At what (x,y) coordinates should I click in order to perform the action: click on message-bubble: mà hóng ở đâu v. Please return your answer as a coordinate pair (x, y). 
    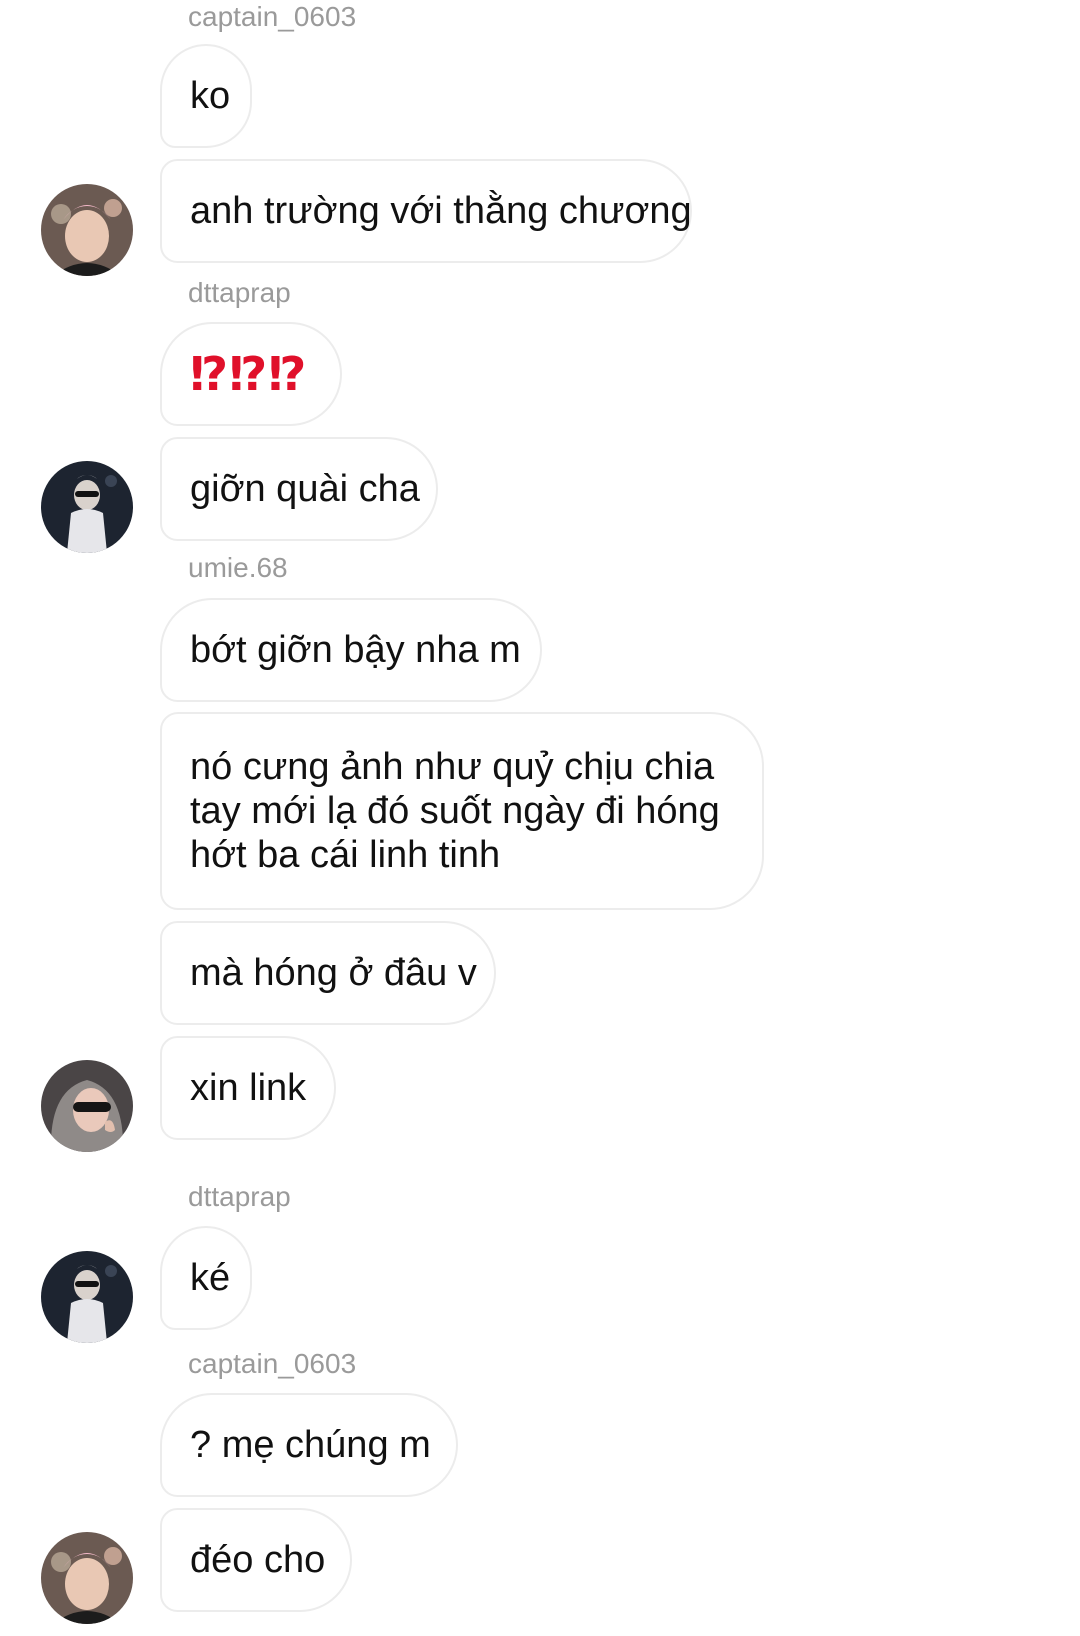
    Looking at the image, I should click on (328, 973).